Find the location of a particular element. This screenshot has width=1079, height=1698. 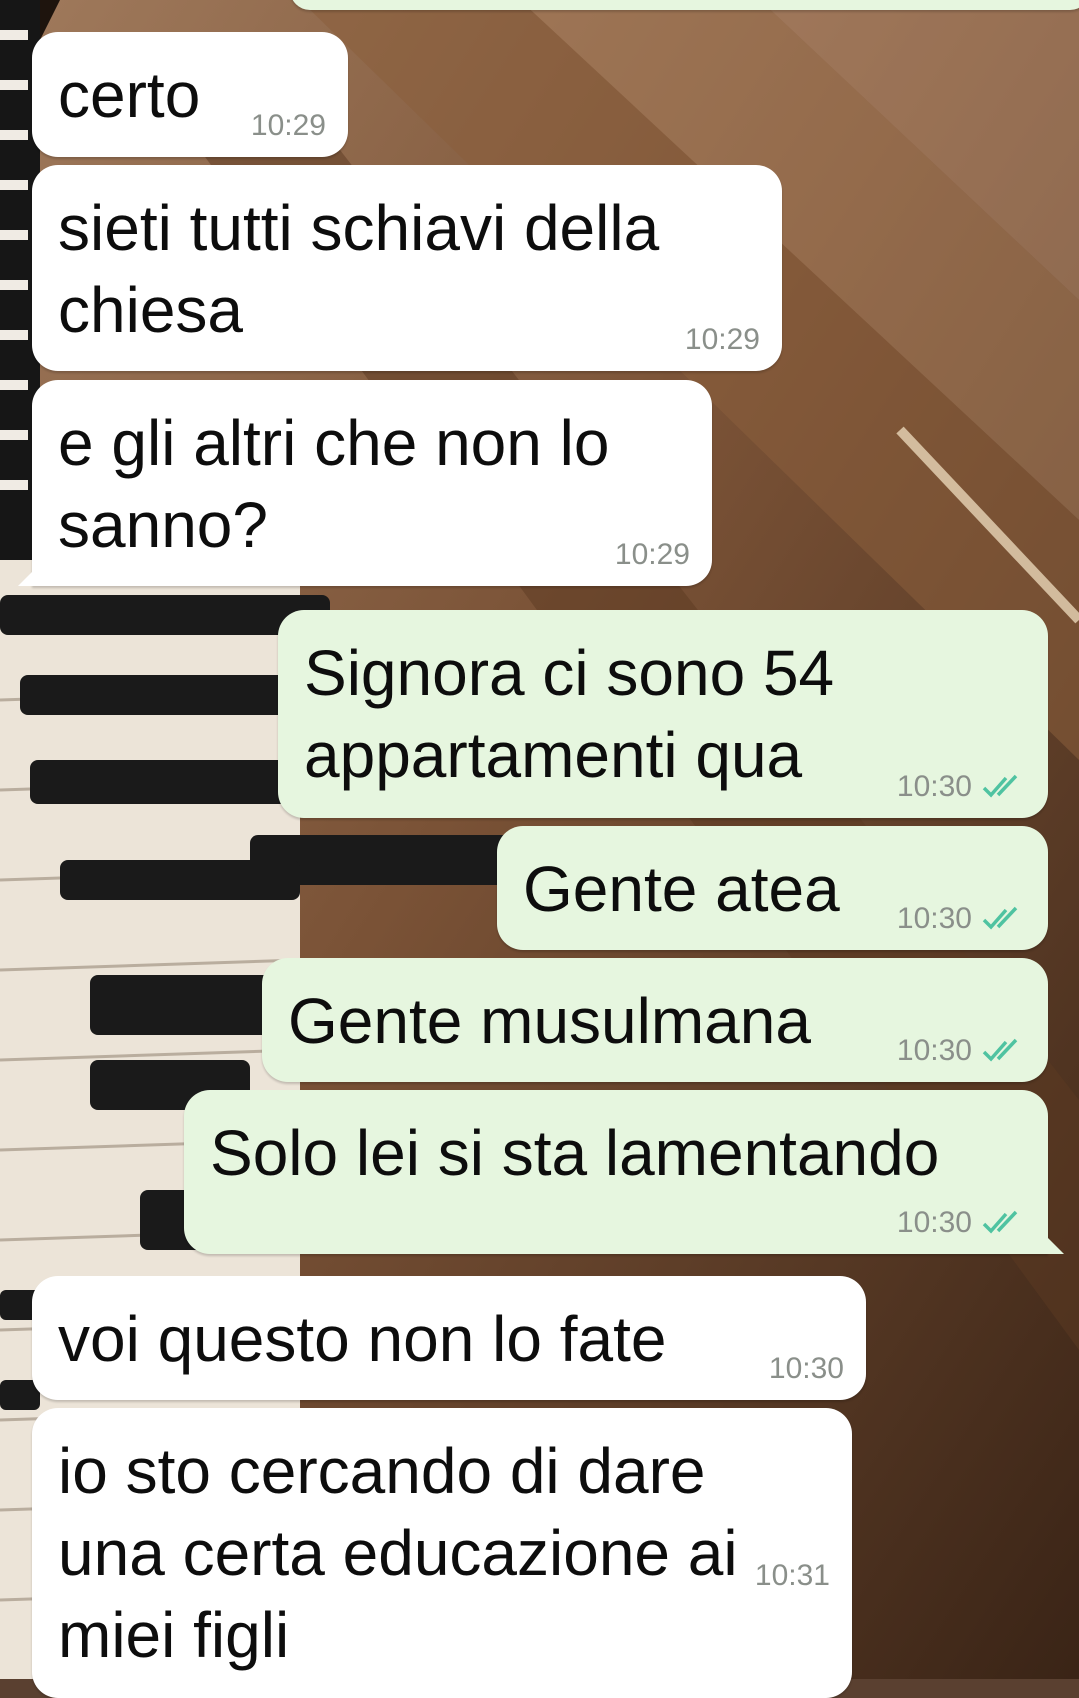

outgoing-message-bubble: Solo lei si sta lamentando 10:30 is located at coordinates (624, 1172).